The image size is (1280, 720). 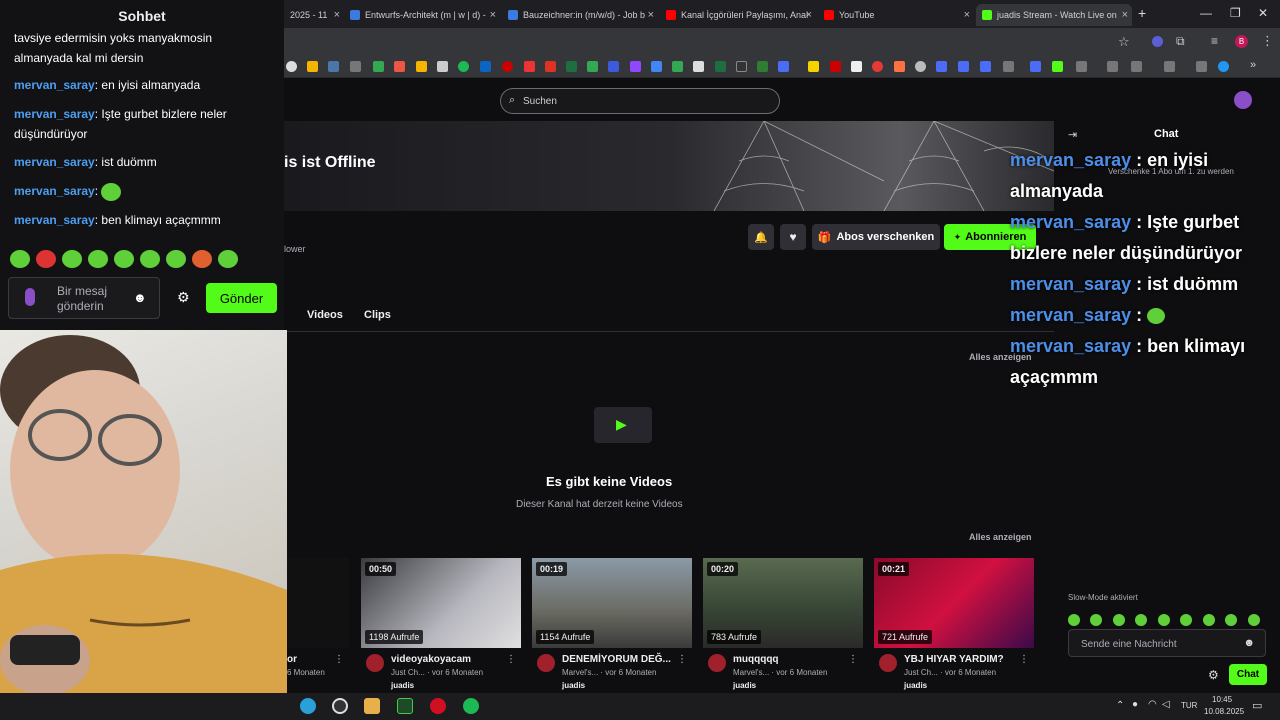 What do you see at coordinates (1253, 65) in the screenshot?
I see `chevron-right-icon: »` at bounding box center [1253, 65].